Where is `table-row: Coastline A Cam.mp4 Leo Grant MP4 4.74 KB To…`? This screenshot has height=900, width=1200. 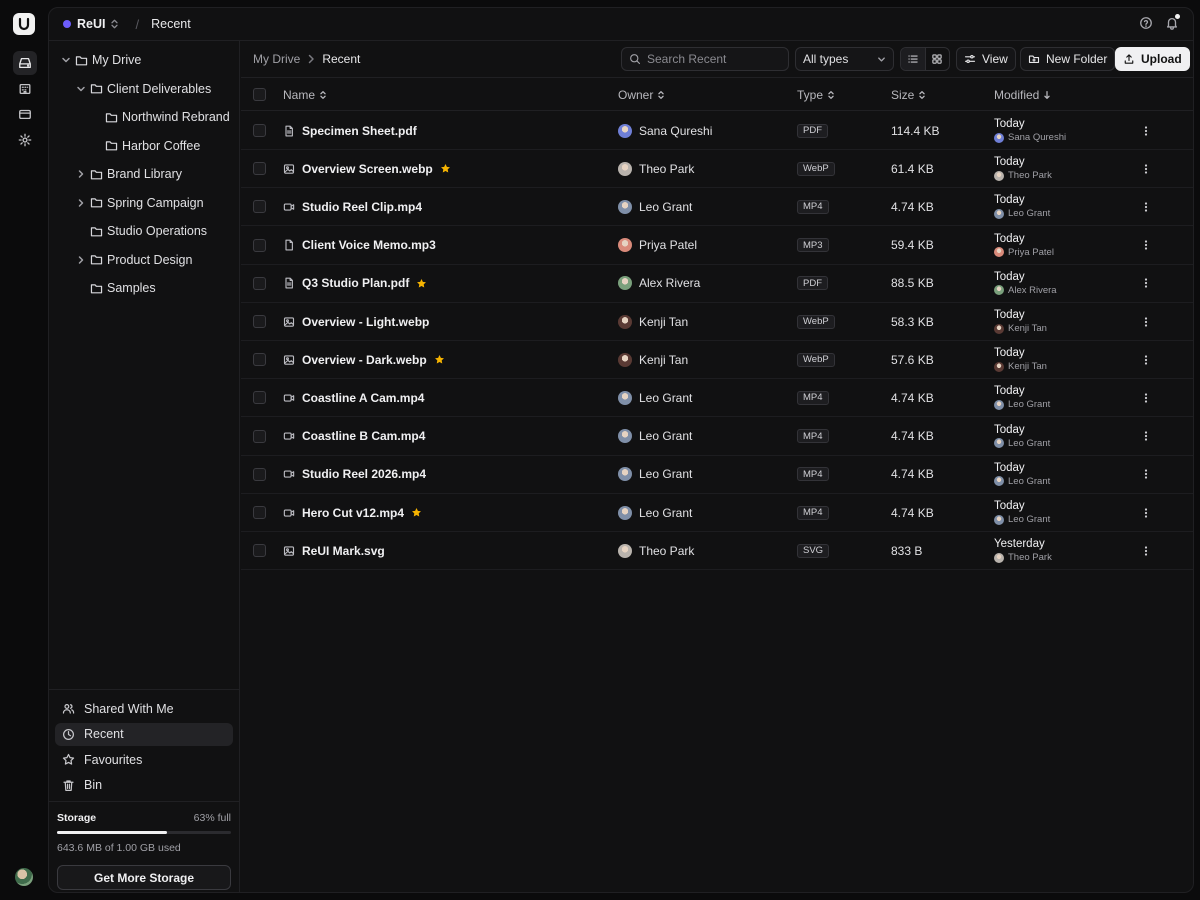 table-row: Coastline A Cam.mp4 Leo Grant MP4 4.74 KB To… is located at coordinates (717, 398).